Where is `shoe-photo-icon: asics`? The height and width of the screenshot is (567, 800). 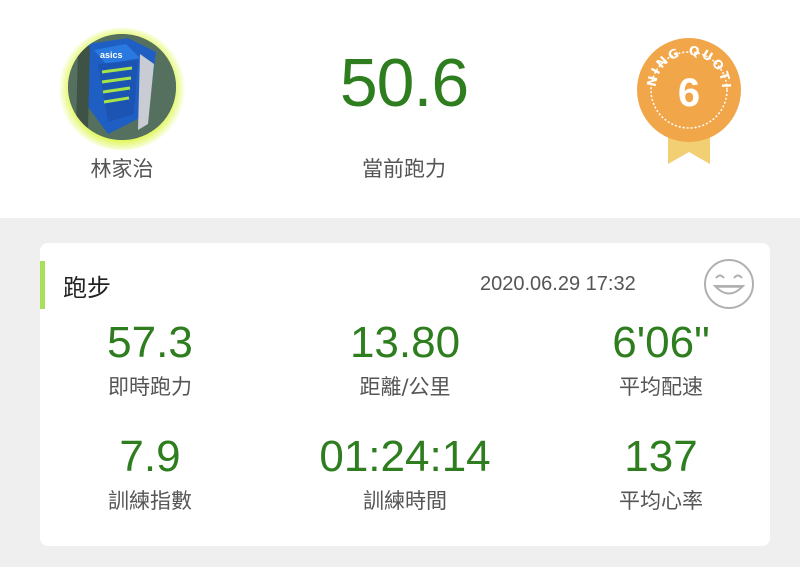
shoe-photo-icon: asics is located at coordinates (122, 87).